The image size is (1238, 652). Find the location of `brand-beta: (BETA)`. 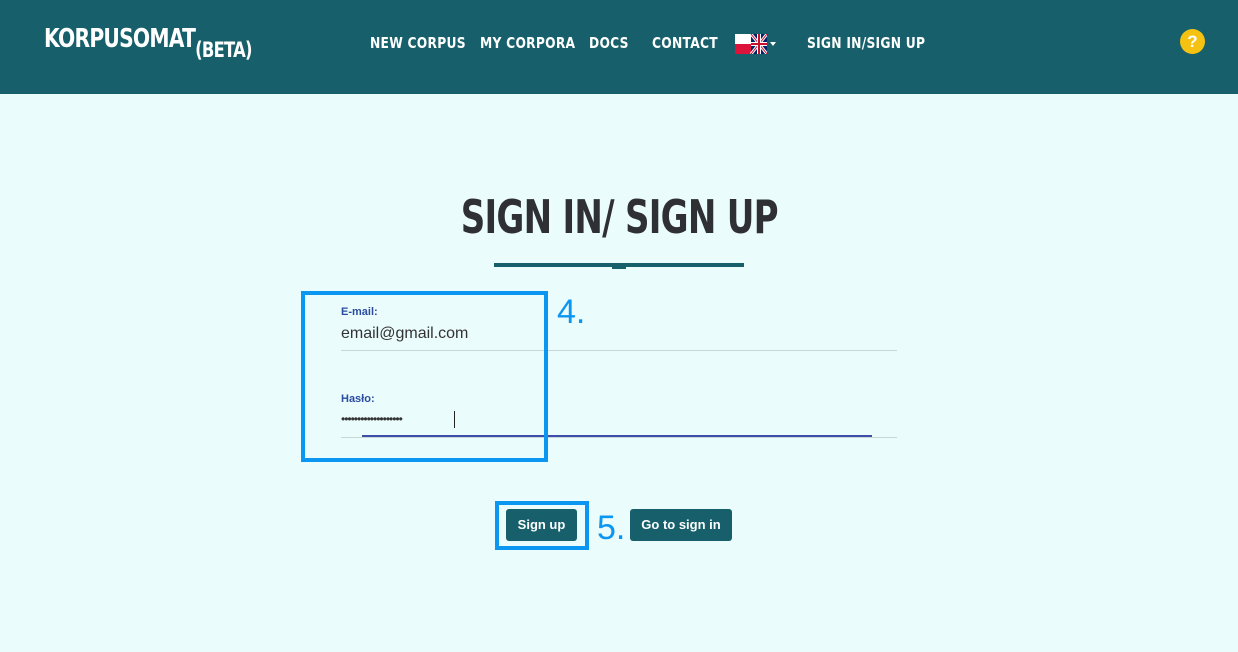

brand-beta: (BETA) is located at coordinates (223, 50).